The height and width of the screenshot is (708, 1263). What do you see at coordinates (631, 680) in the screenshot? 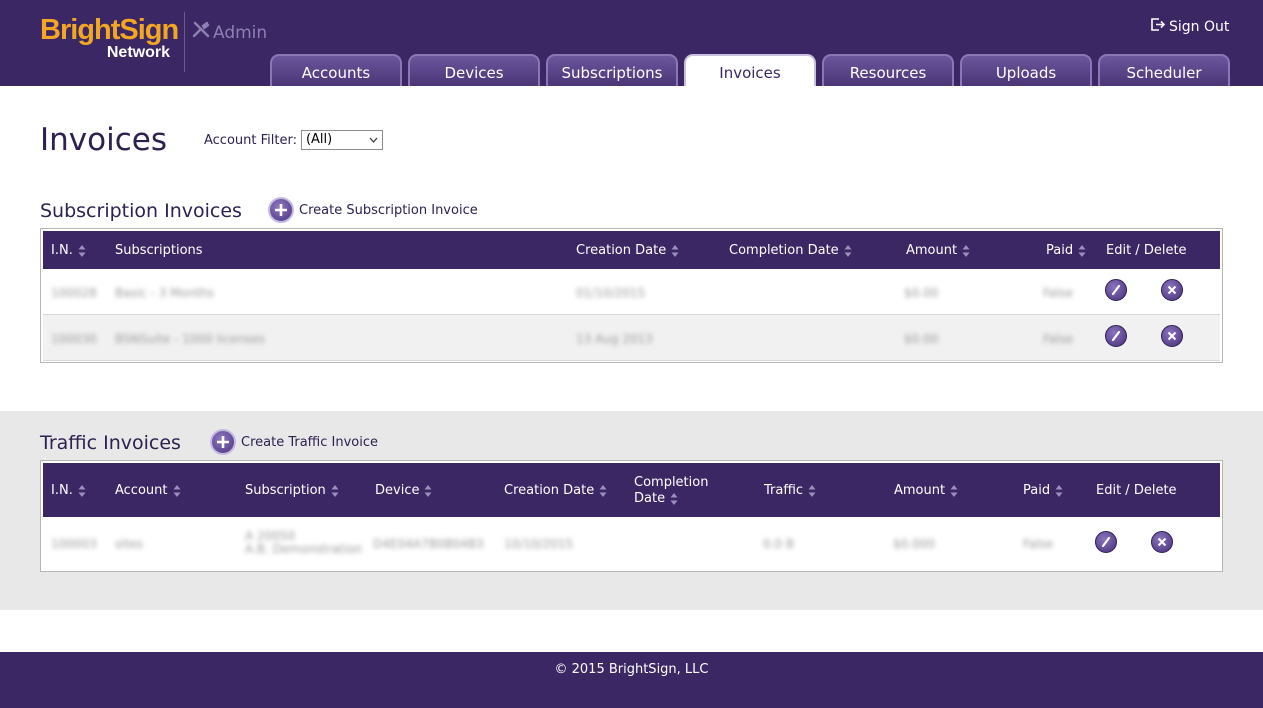
I see `footer: © 2015 BrightSign, LLC` at bounding box center [631, 680].